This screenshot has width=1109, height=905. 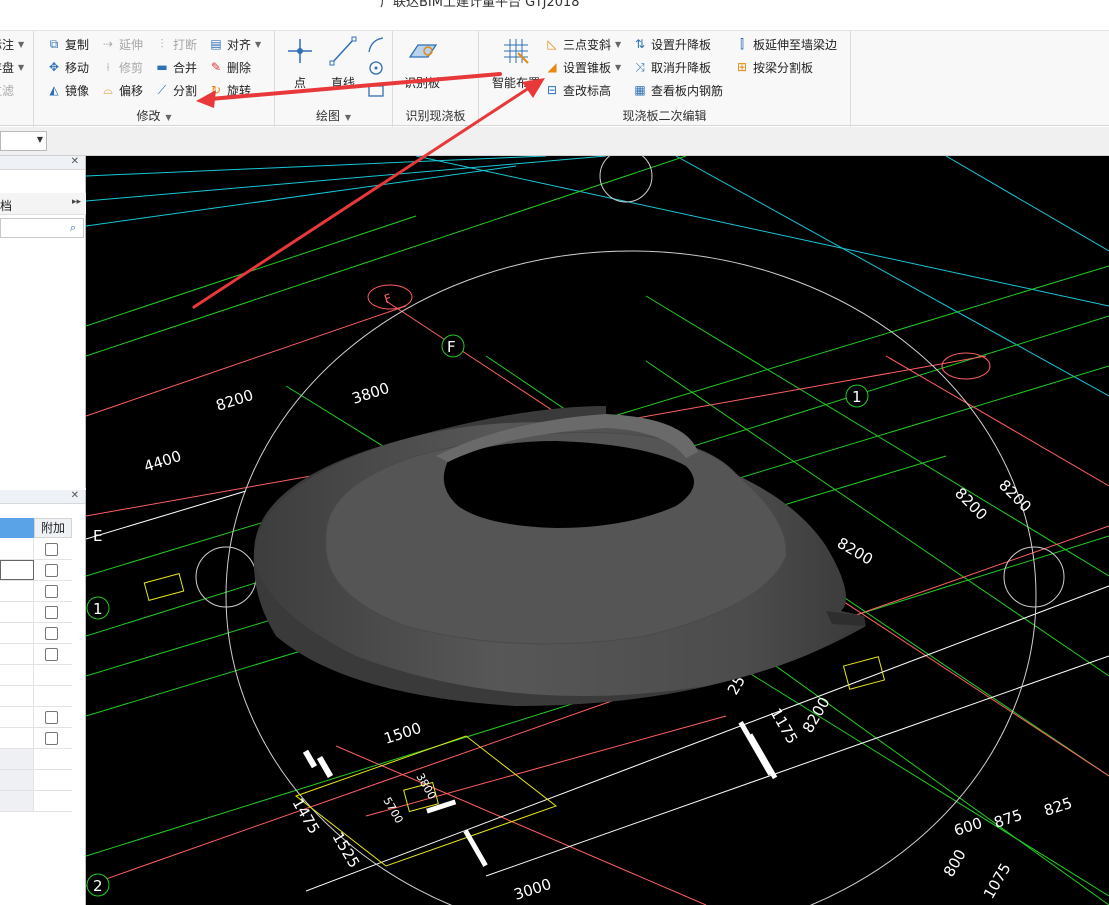 What do you see at coordinates (742, 67) in the screenshot?
I see `split-by-beam-icon: ⊞` at bounding box center [742, 67].